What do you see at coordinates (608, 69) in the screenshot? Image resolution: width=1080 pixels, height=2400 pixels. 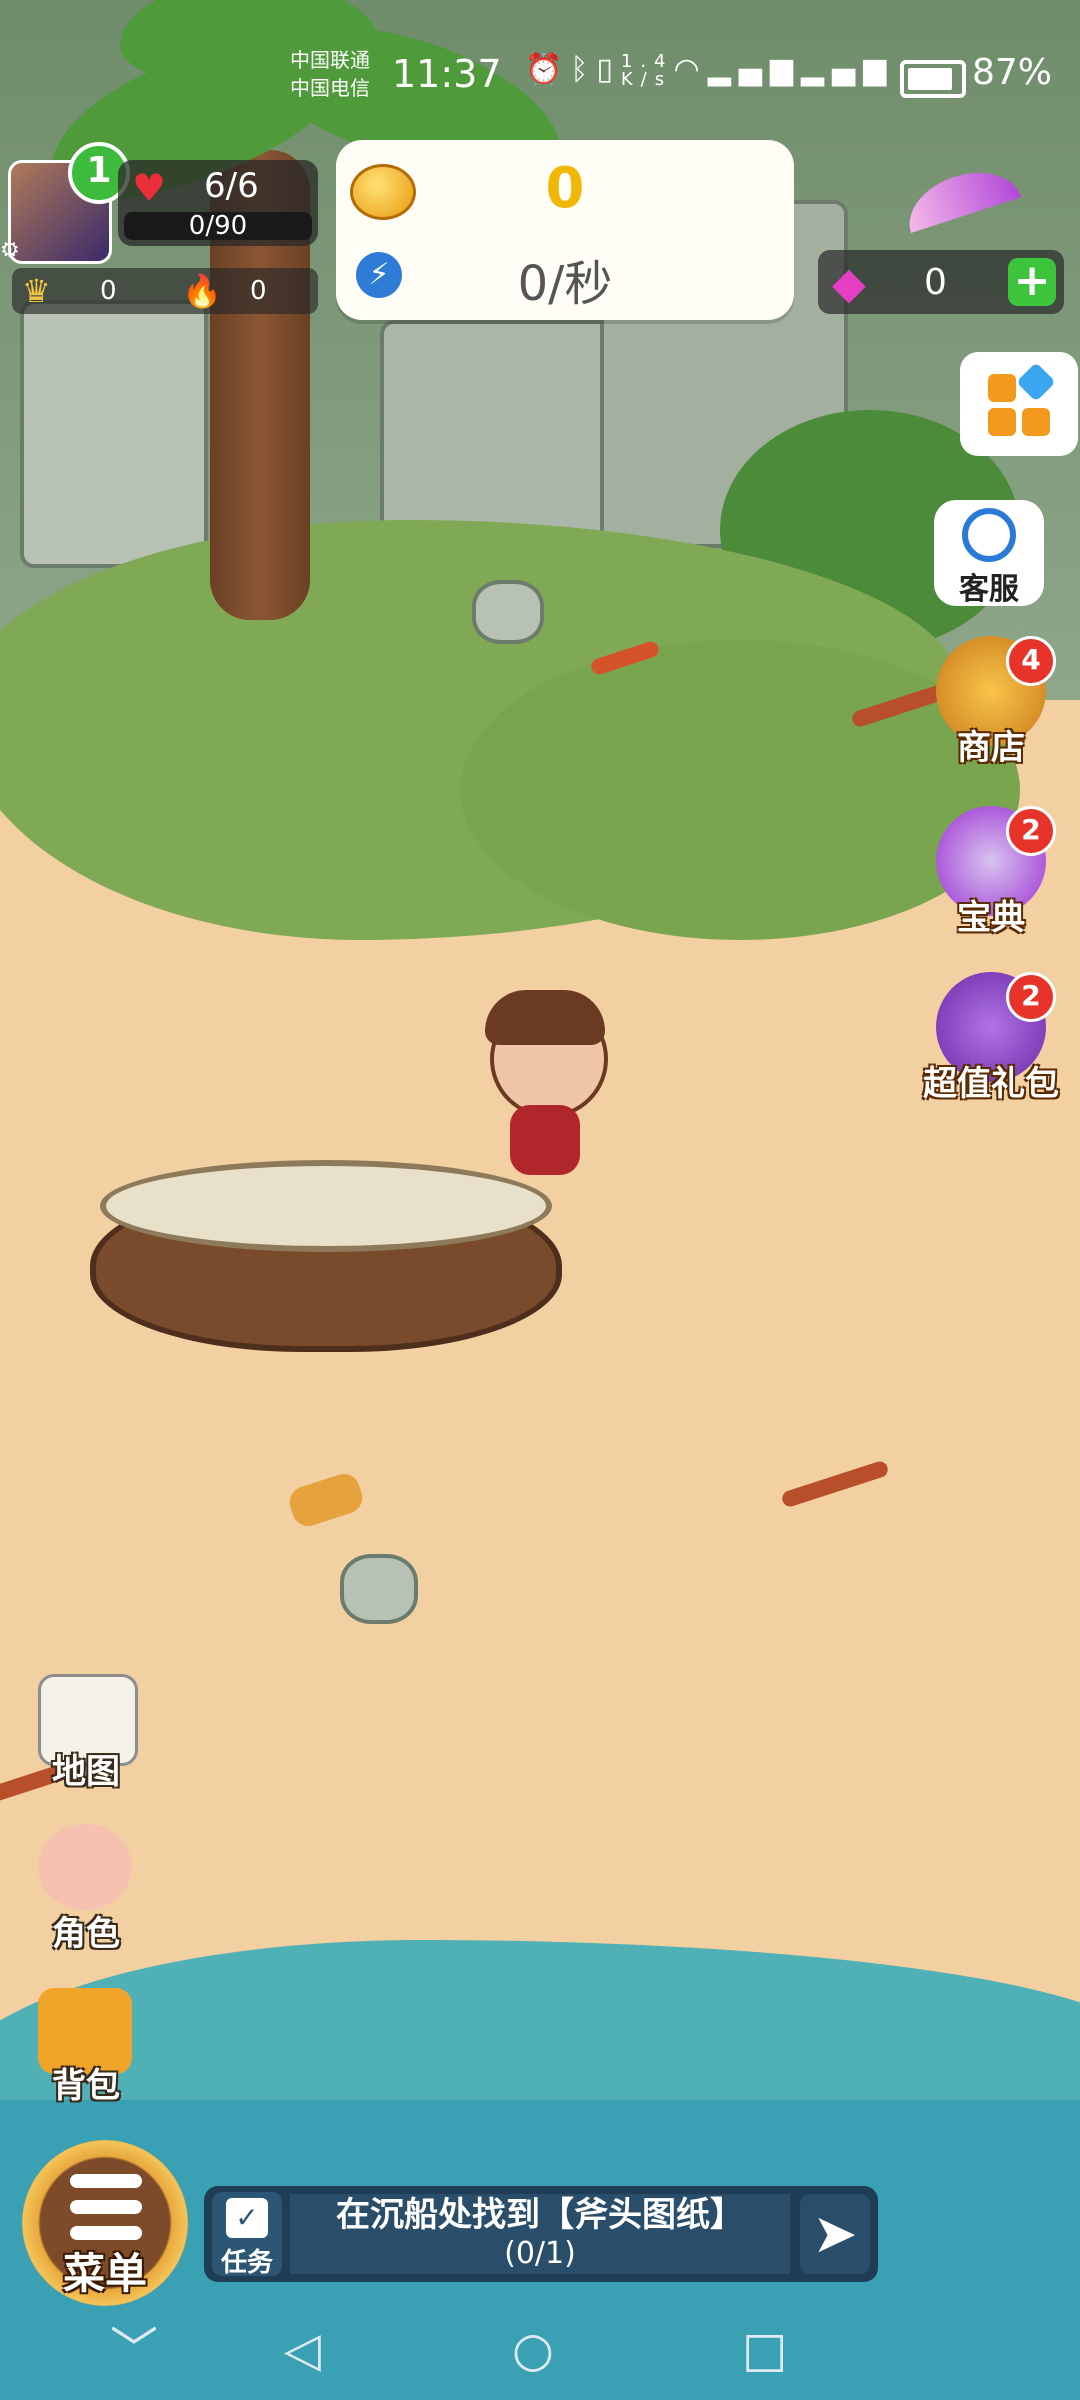 I see `vibrate-icon: ▯` at bounding box center [608, 69].